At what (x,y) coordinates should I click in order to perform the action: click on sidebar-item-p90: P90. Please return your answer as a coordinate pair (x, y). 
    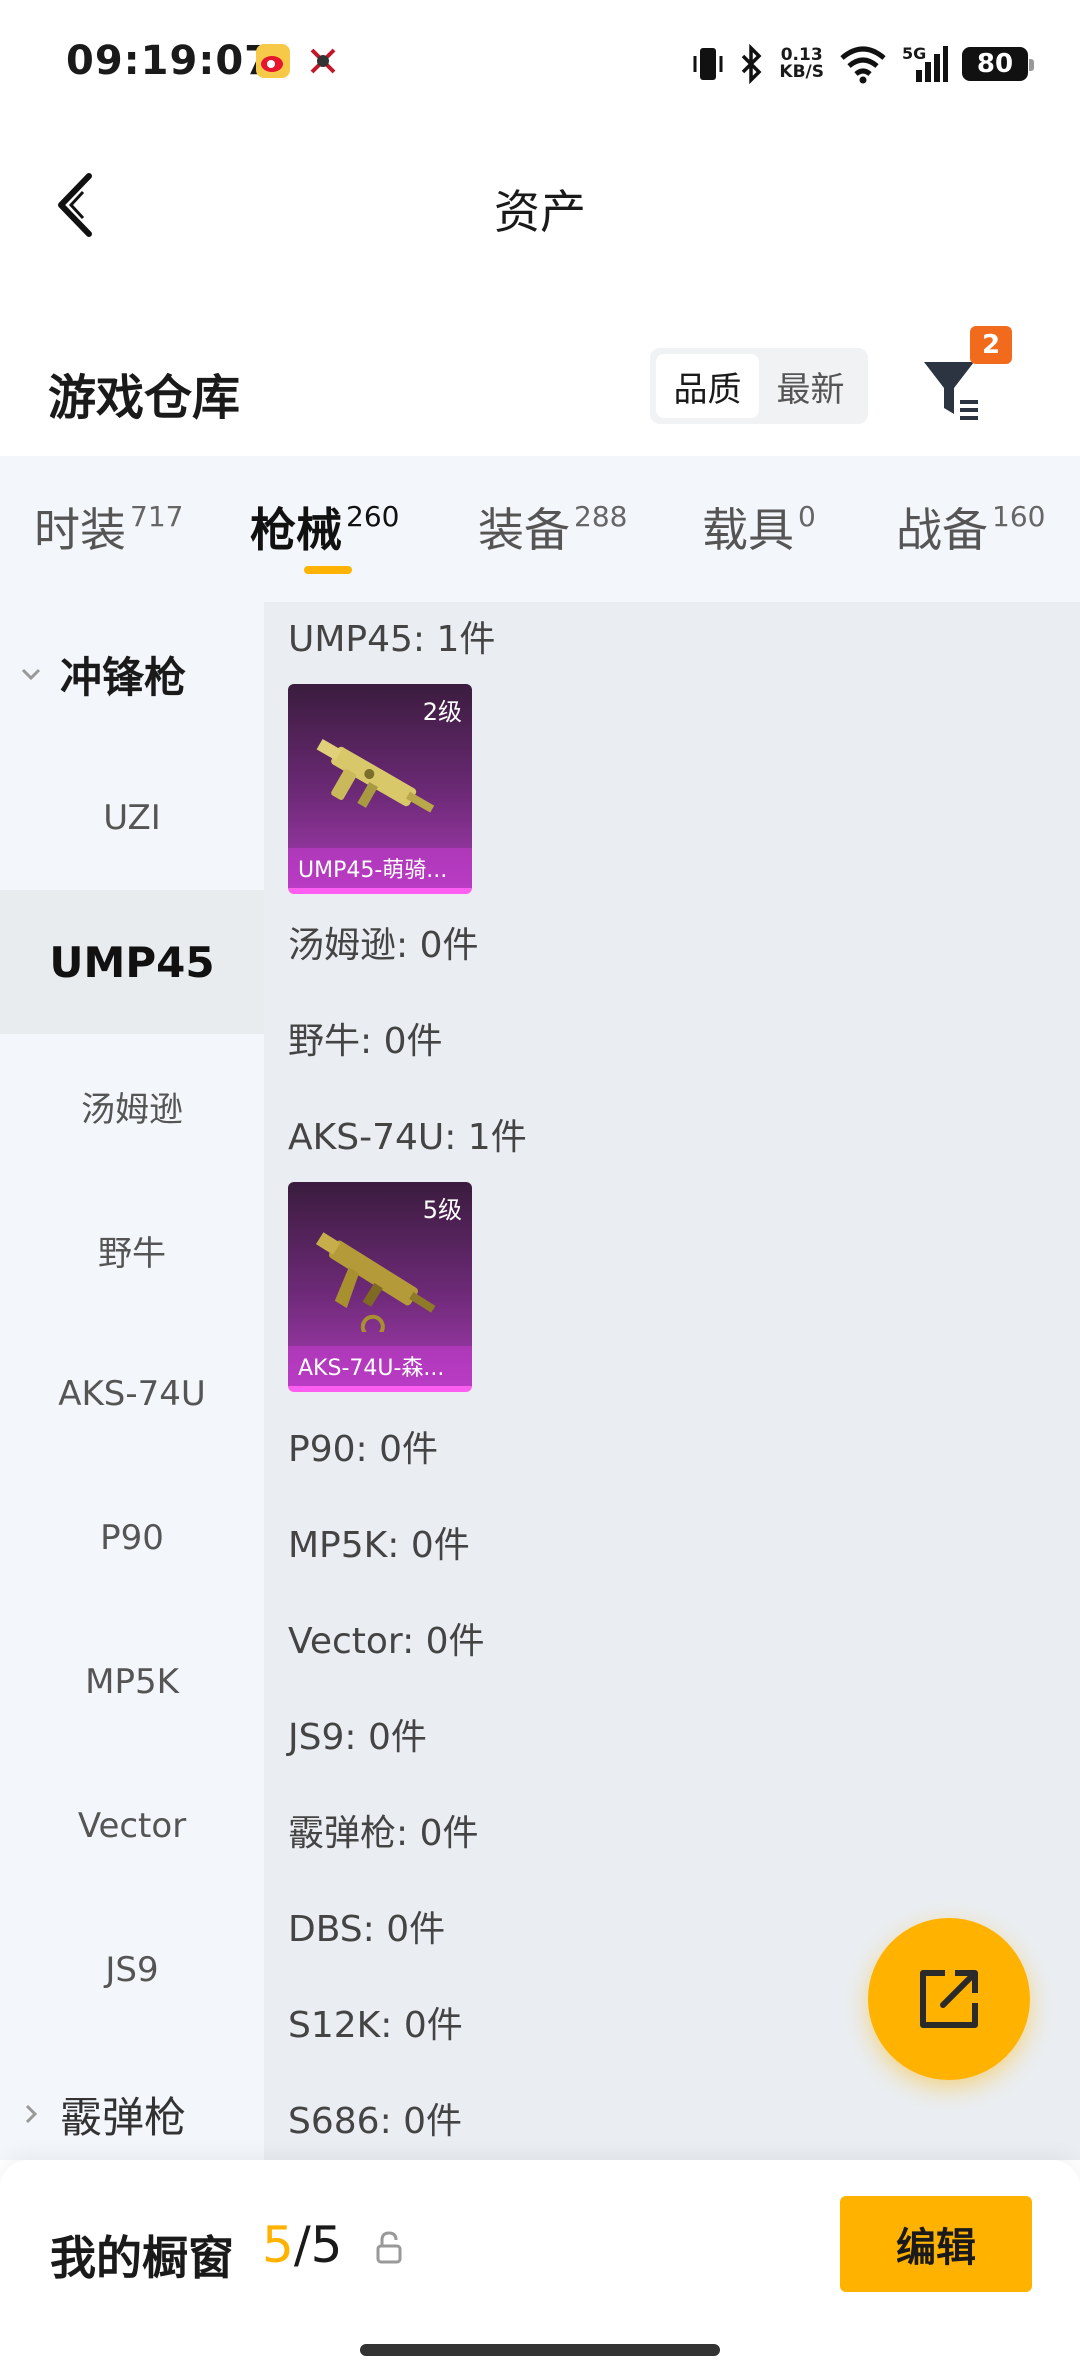
    Looking at the image, I should click on (132, 1538).